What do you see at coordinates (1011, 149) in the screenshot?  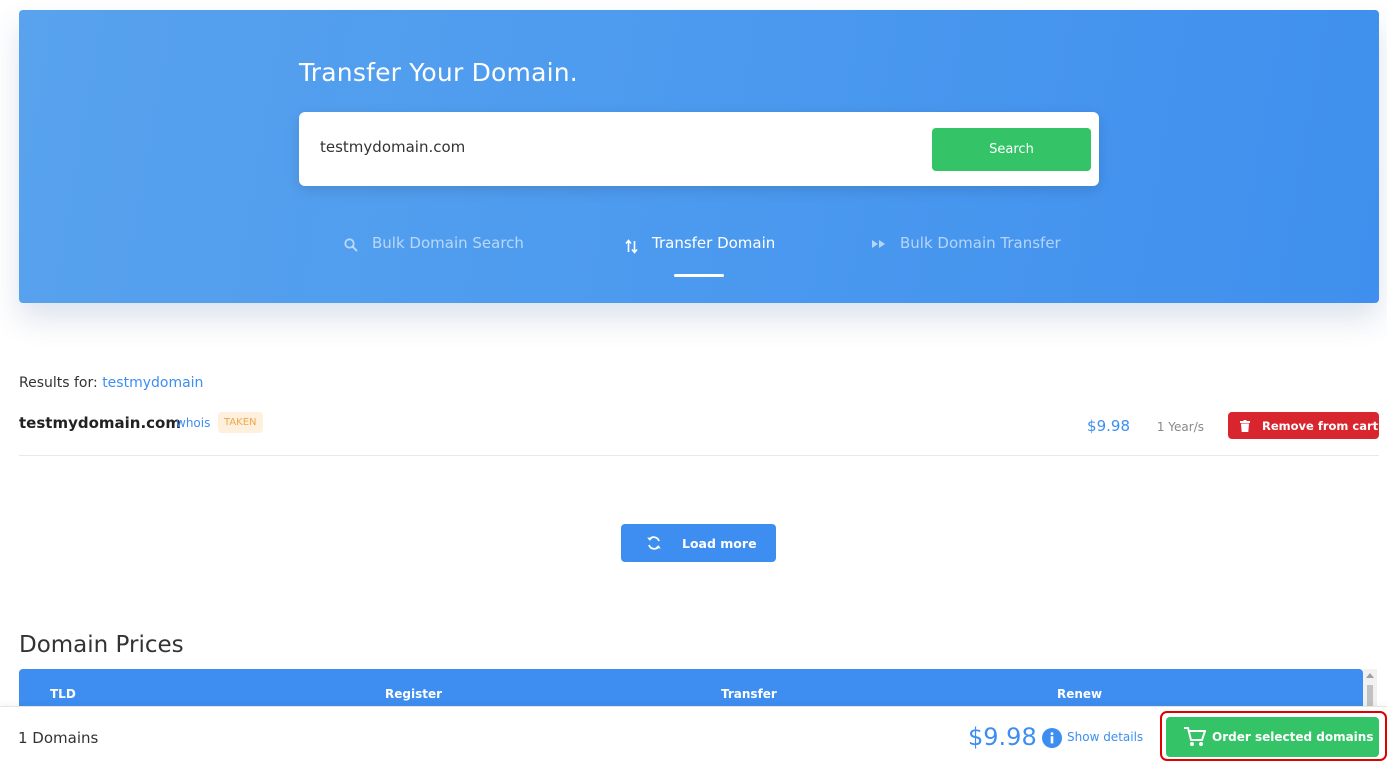 I see `search-button: Search` at bounding box center [1011, 149].